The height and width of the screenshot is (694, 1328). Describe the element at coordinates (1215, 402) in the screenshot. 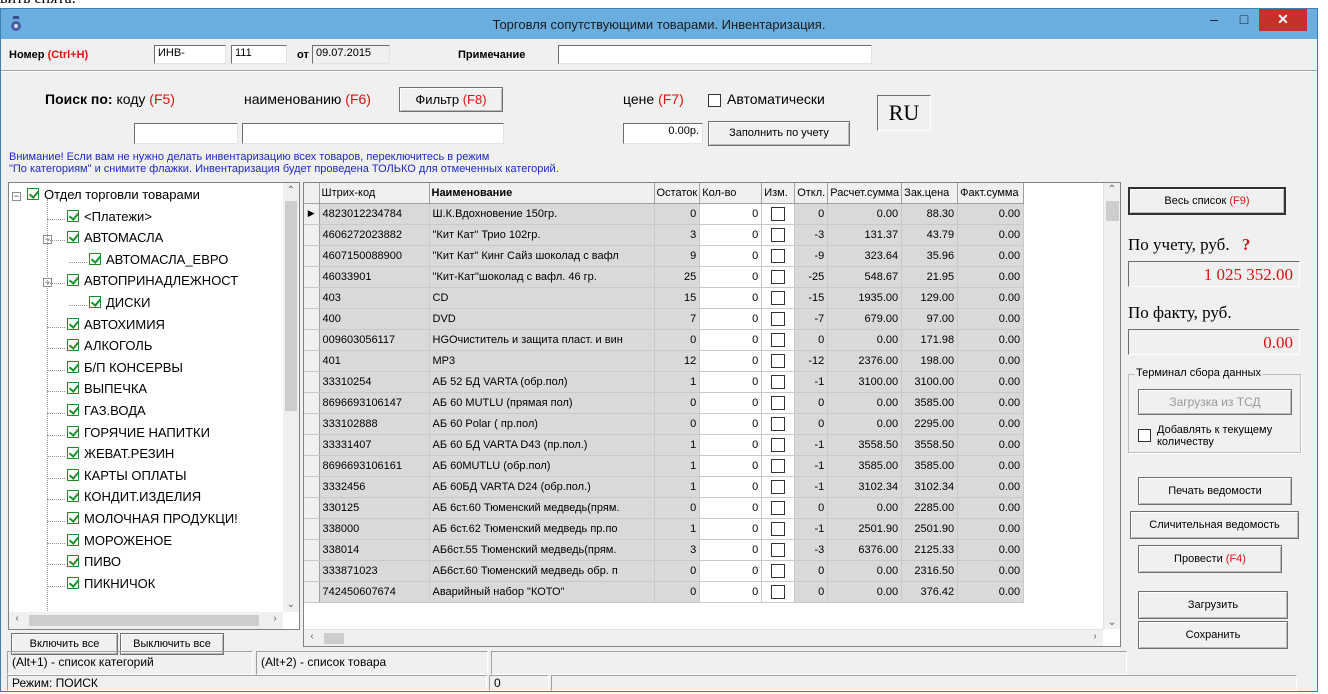

I see `load-from-tsd-button: Загрузка из ТСД` at that location.